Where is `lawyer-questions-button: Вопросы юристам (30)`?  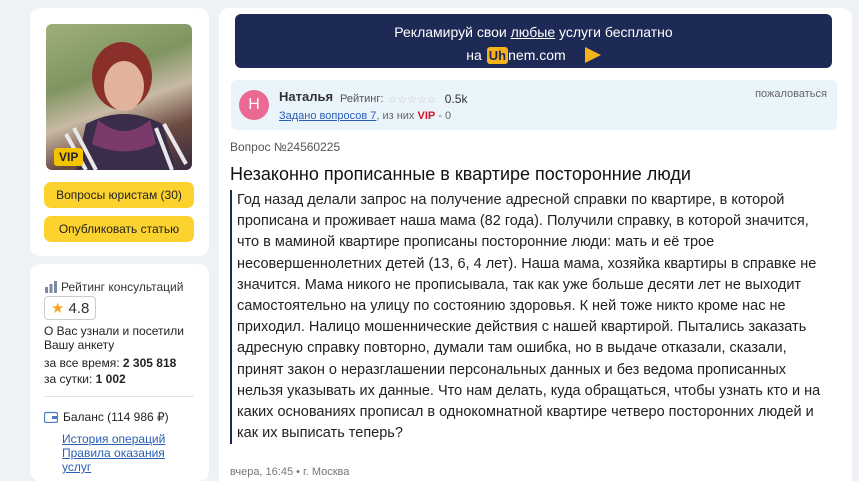
lawyer-questions-button: Вопросы юристам (30) is located at coordinates (119, 195).